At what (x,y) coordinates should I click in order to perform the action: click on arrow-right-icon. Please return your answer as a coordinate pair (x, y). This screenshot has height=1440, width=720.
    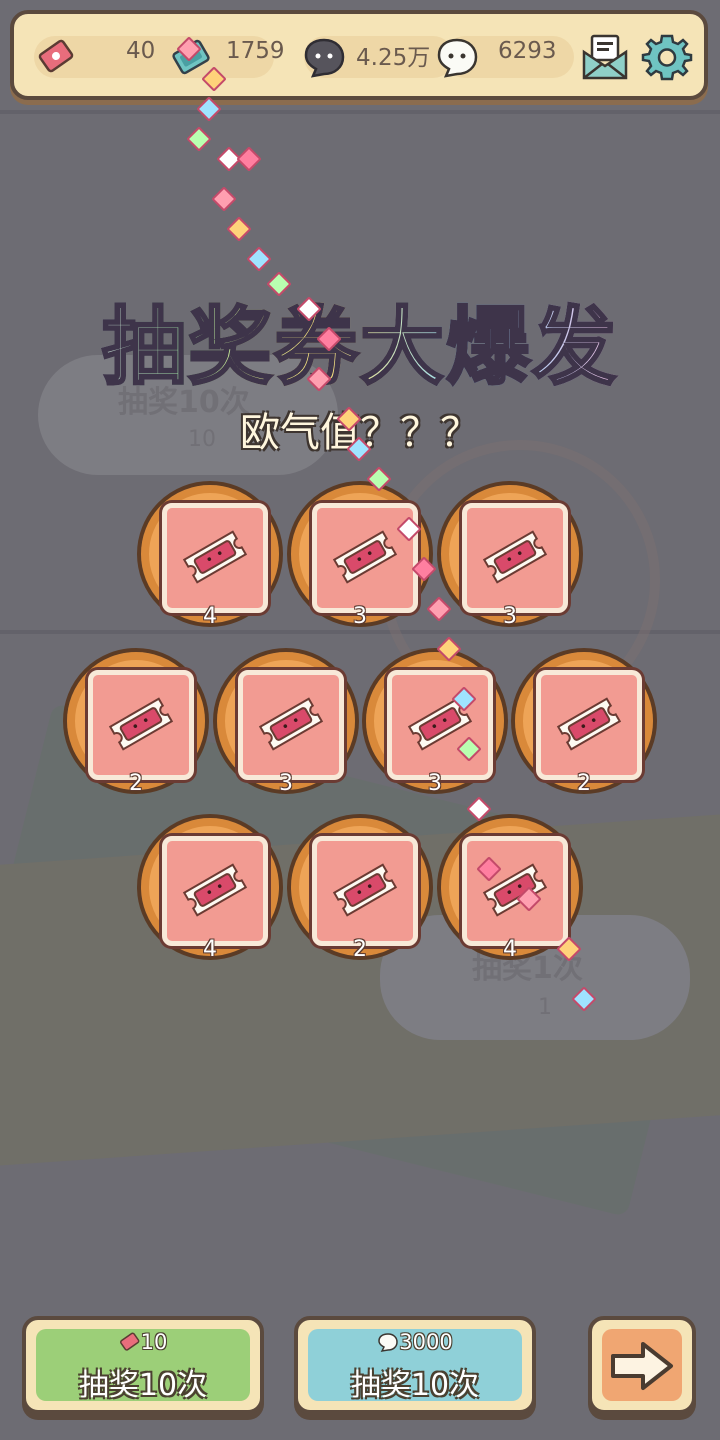
    Looking at the image, I should click on (642, 1366).